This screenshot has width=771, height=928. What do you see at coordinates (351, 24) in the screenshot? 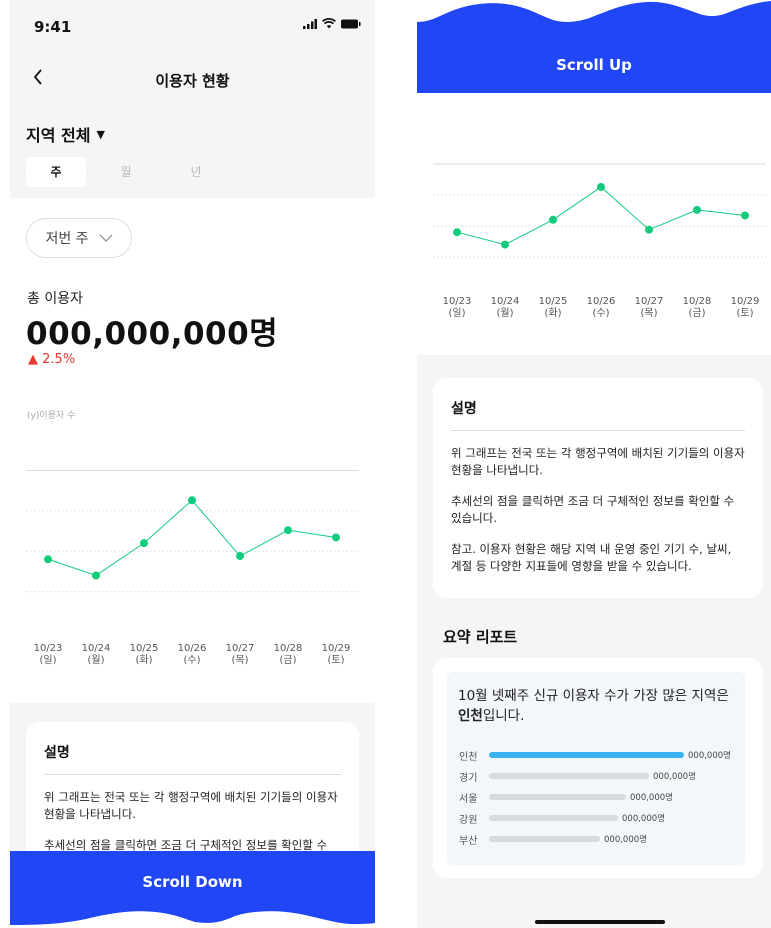
I see `battery-icon` at bounding box center [351, 24].